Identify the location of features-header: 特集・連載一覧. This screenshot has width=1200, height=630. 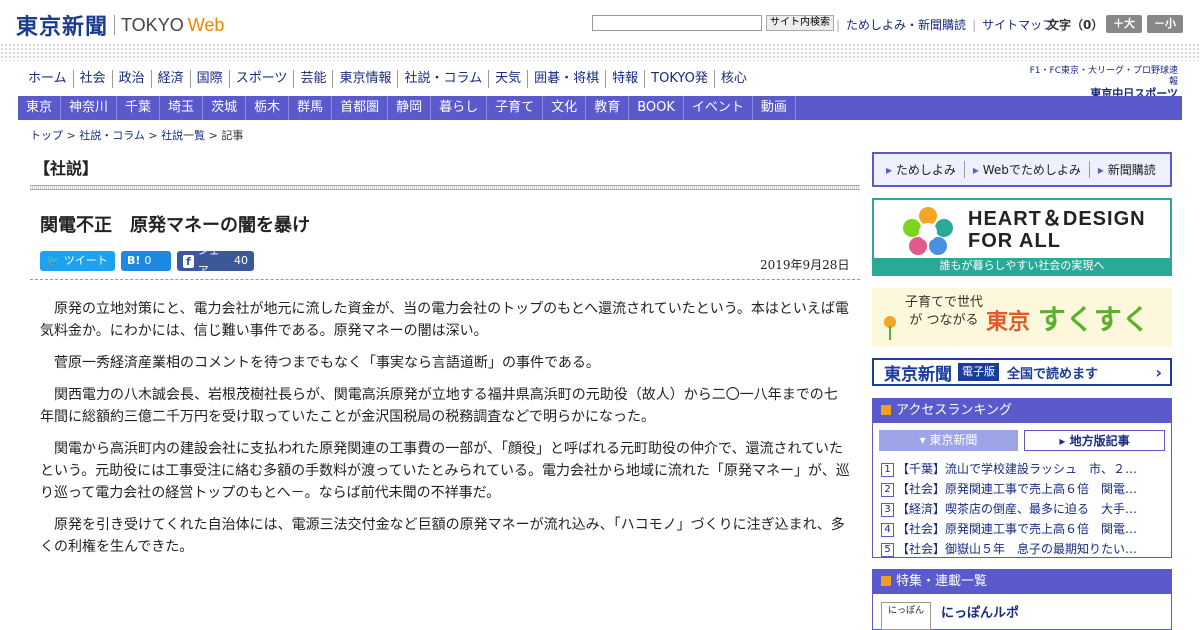
(1022, 582).